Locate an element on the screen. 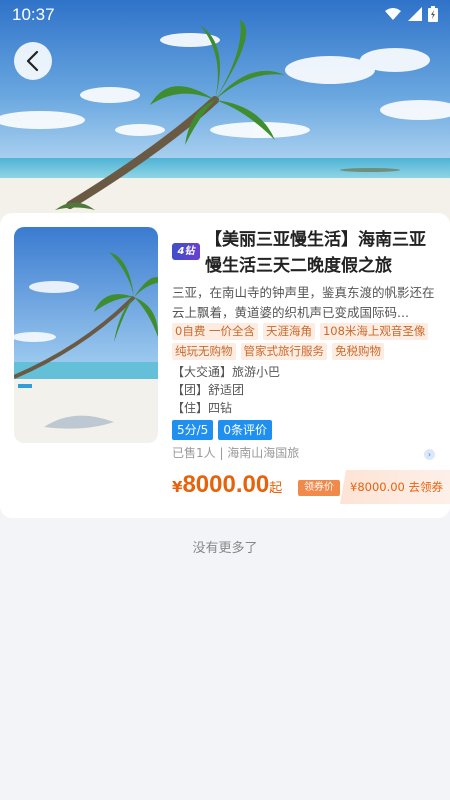  trip-info: 【大交通】旅游小巴 【团】舒适团 【住】四钻 is located at coordinates (226, 390).